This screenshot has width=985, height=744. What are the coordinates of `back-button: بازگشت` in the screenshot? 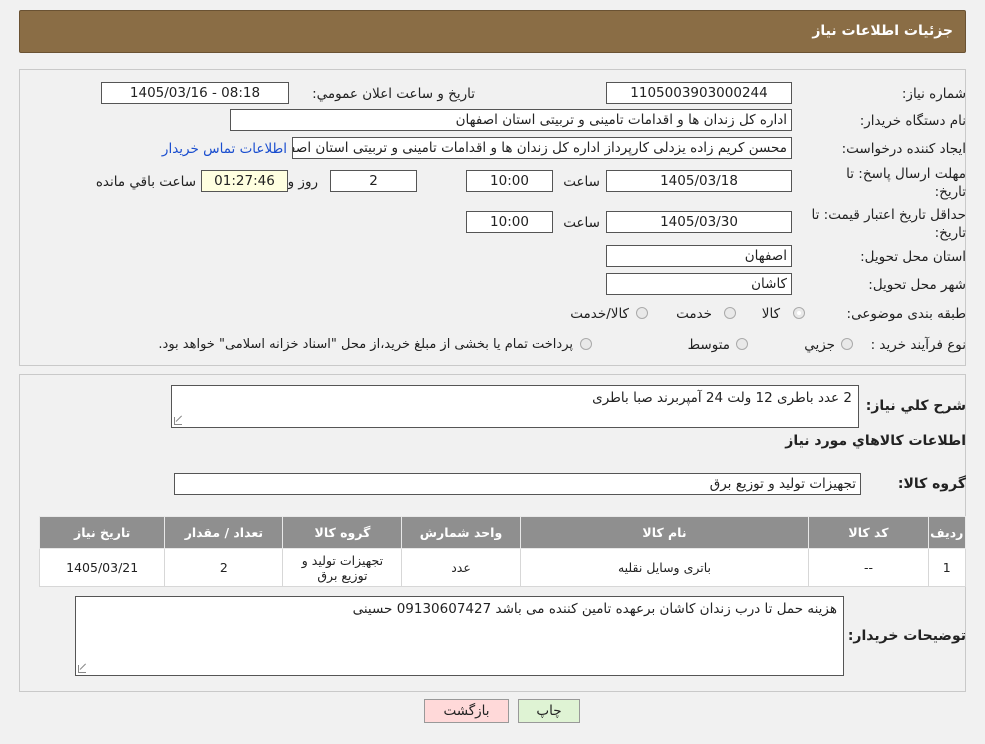 It's located at (466, 711).